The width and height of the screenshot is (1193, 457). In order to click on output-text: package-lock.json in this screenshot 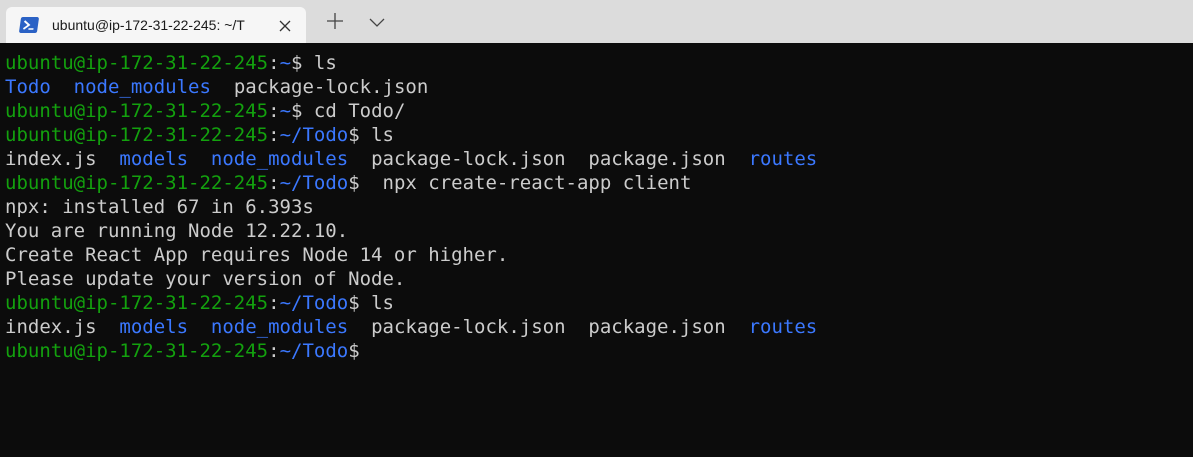, I will do `click(319, 87)`.